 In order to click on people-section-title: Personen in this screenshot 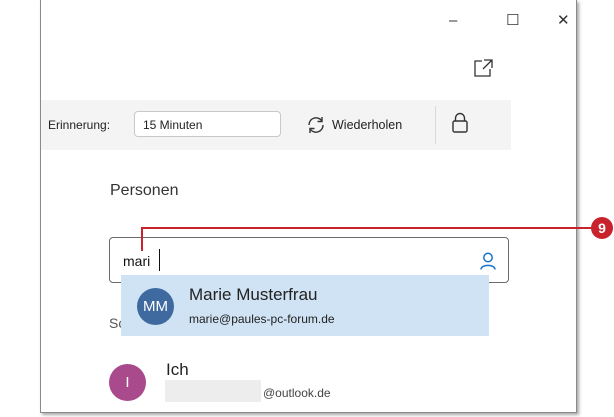, I will do `click(144, 190)`.